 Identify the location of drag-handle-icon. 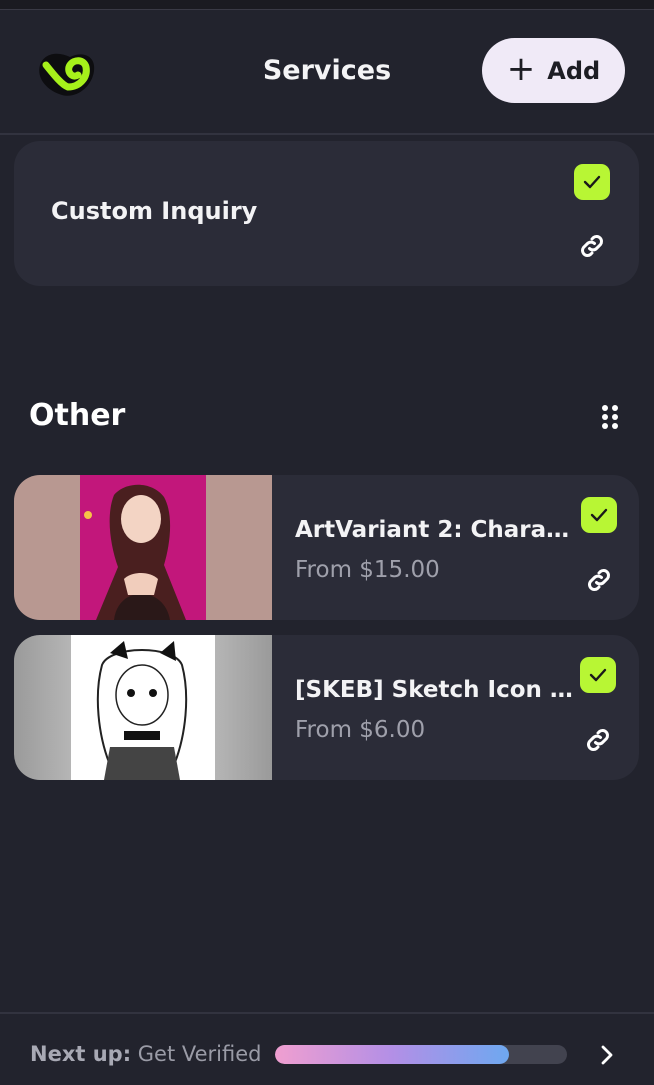
(610, 417).